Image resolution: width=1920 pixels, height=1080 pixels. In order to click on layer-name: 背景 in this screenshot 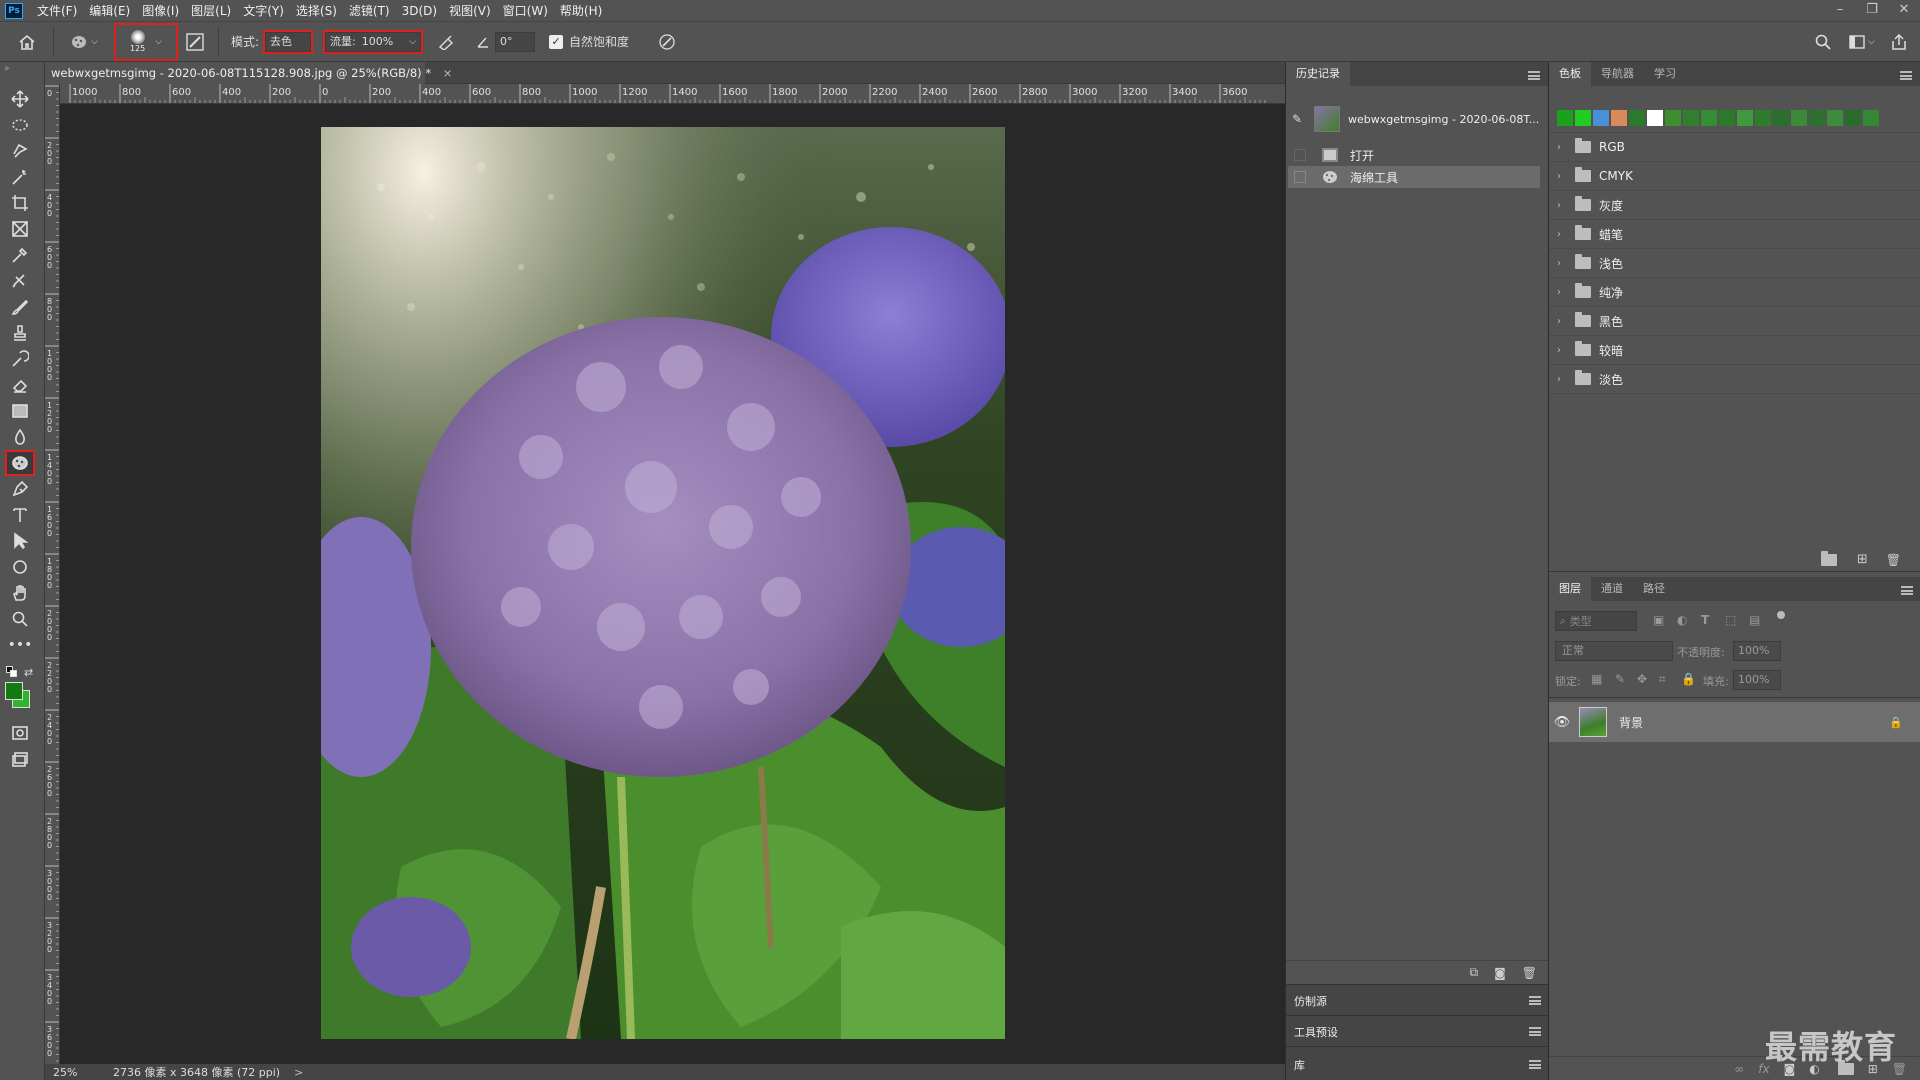, I will do `click(1631, 722)`.